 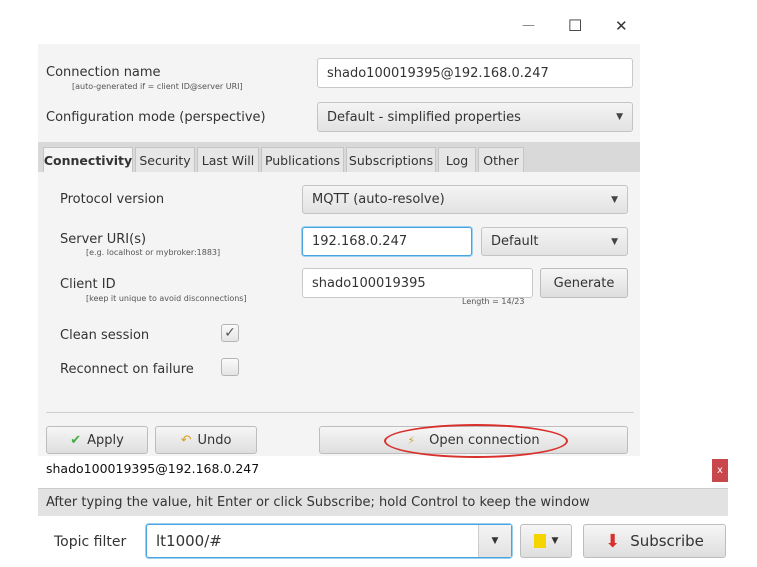 I want to click on undo-button: ↶ Undo, so click(x=206, y=440).